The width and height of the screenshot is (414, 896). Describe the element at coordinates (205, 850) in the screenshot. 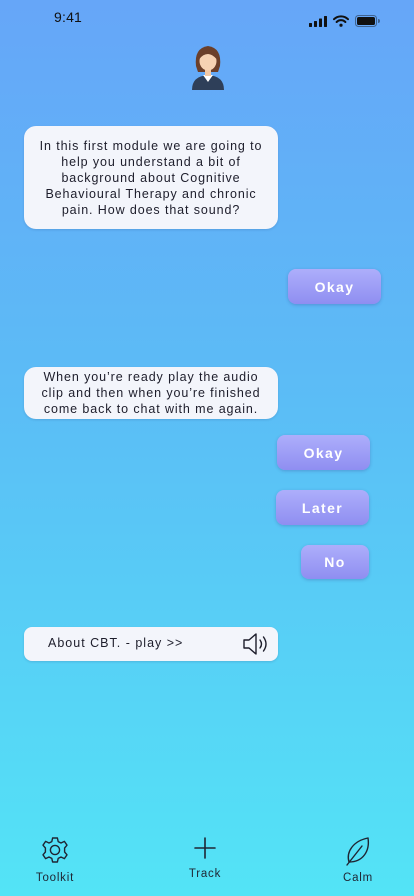

I see `plus-icon` at that location.